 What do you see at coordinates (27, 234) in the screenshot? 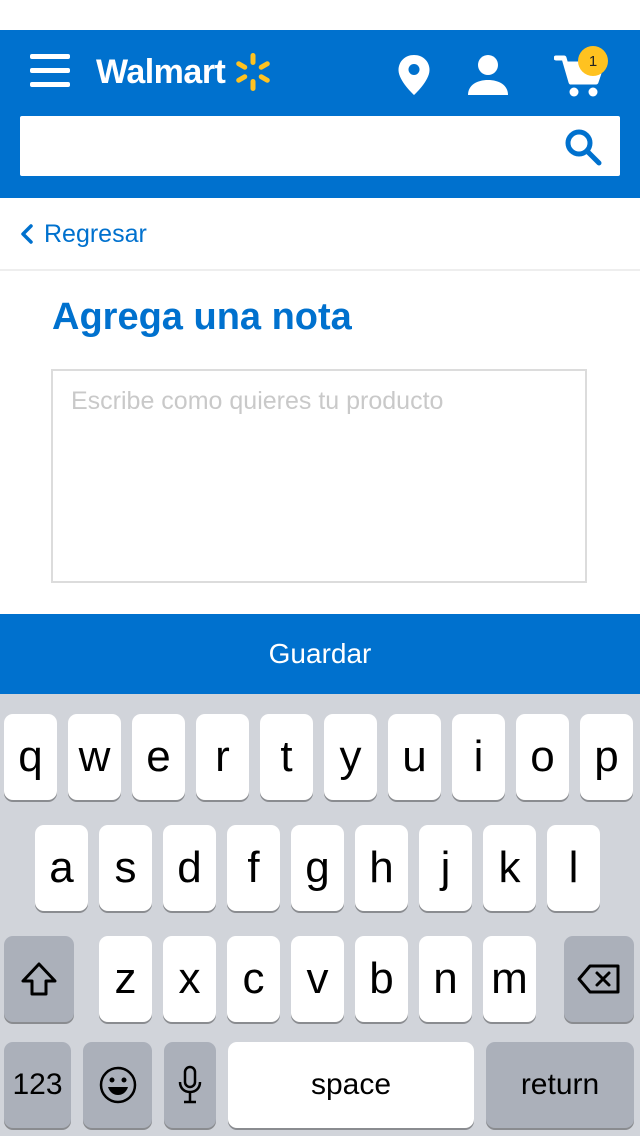
I see `chevron-left-icon` at bounding box center [27, 234].